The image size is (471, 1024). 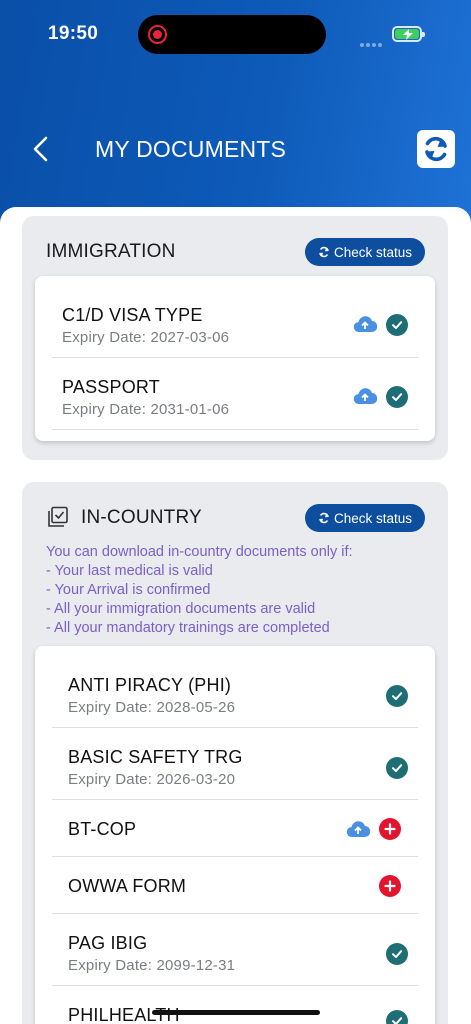 What do you see at coordinates (141, 517) in the screenshot?
I see `incountry-title: IN-COUNTRY` at bounding box center [141, 517].